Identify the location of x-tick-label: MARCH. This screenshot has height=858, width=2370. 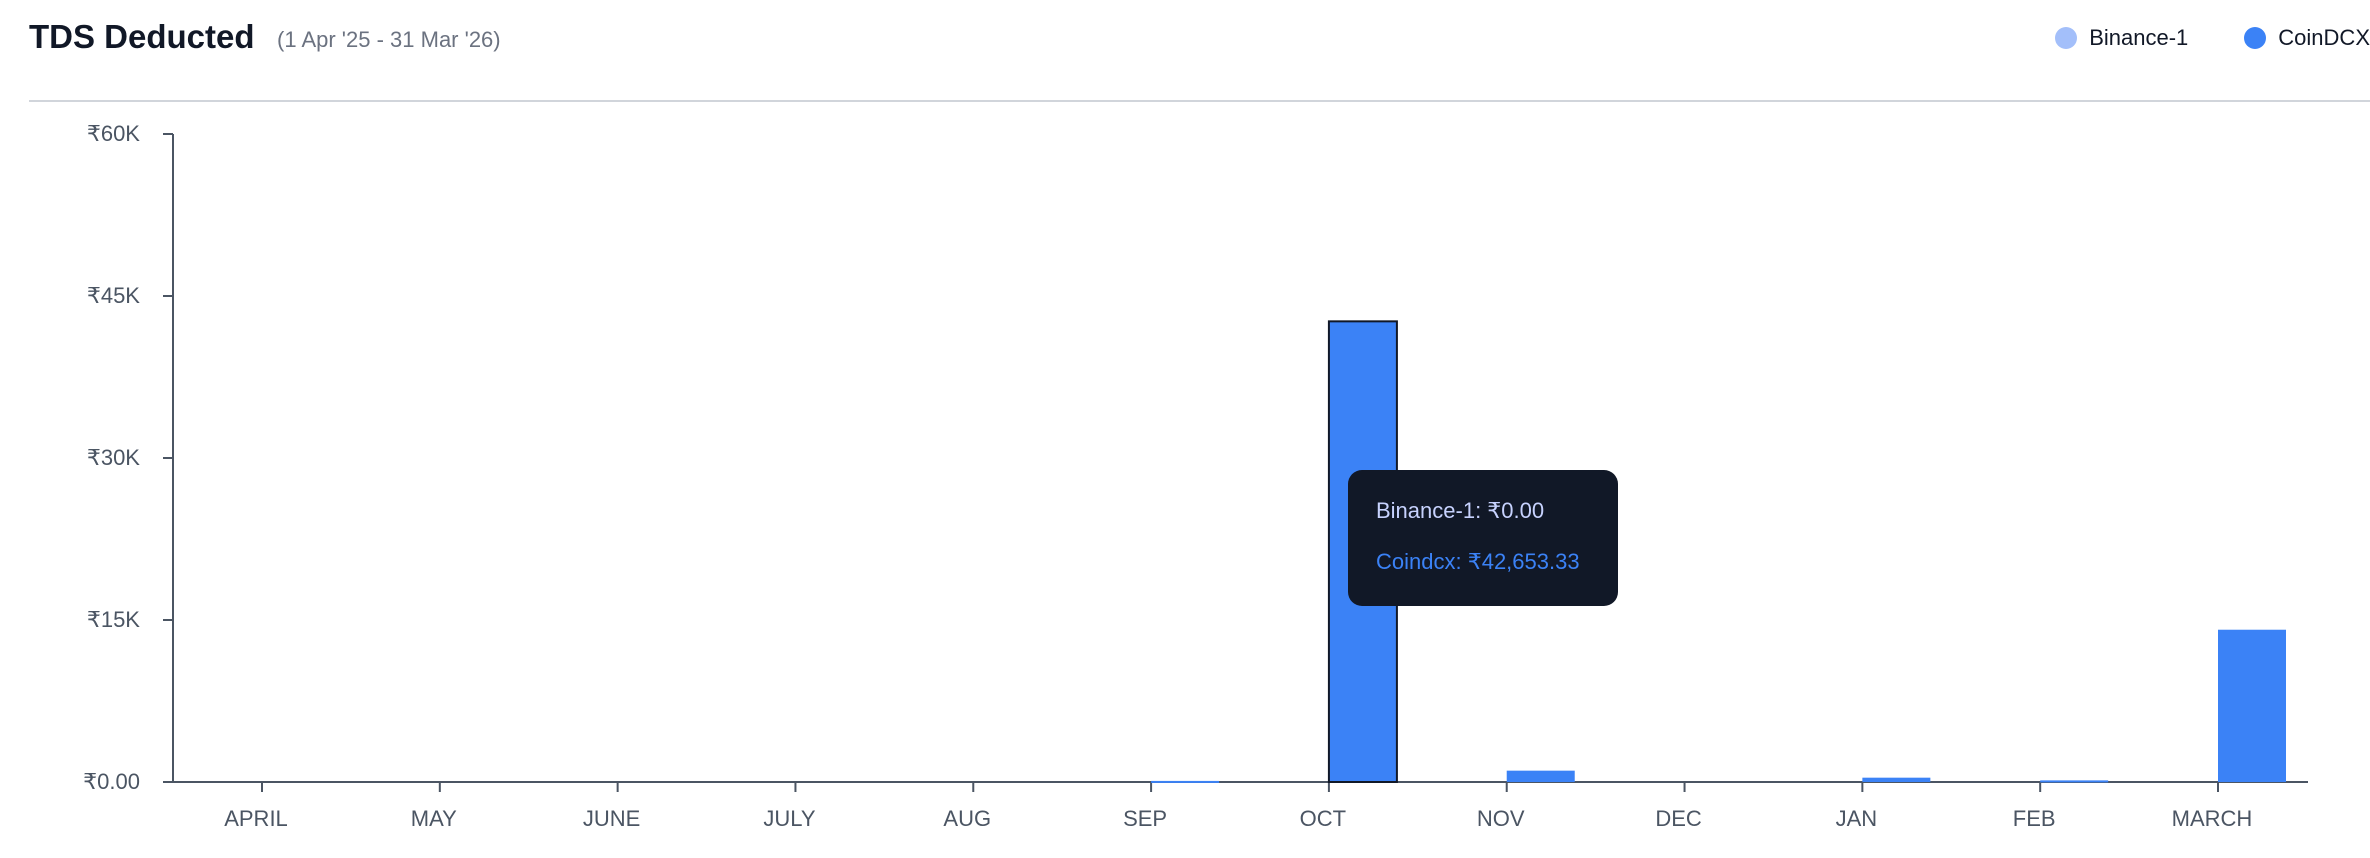
(2212, 818).